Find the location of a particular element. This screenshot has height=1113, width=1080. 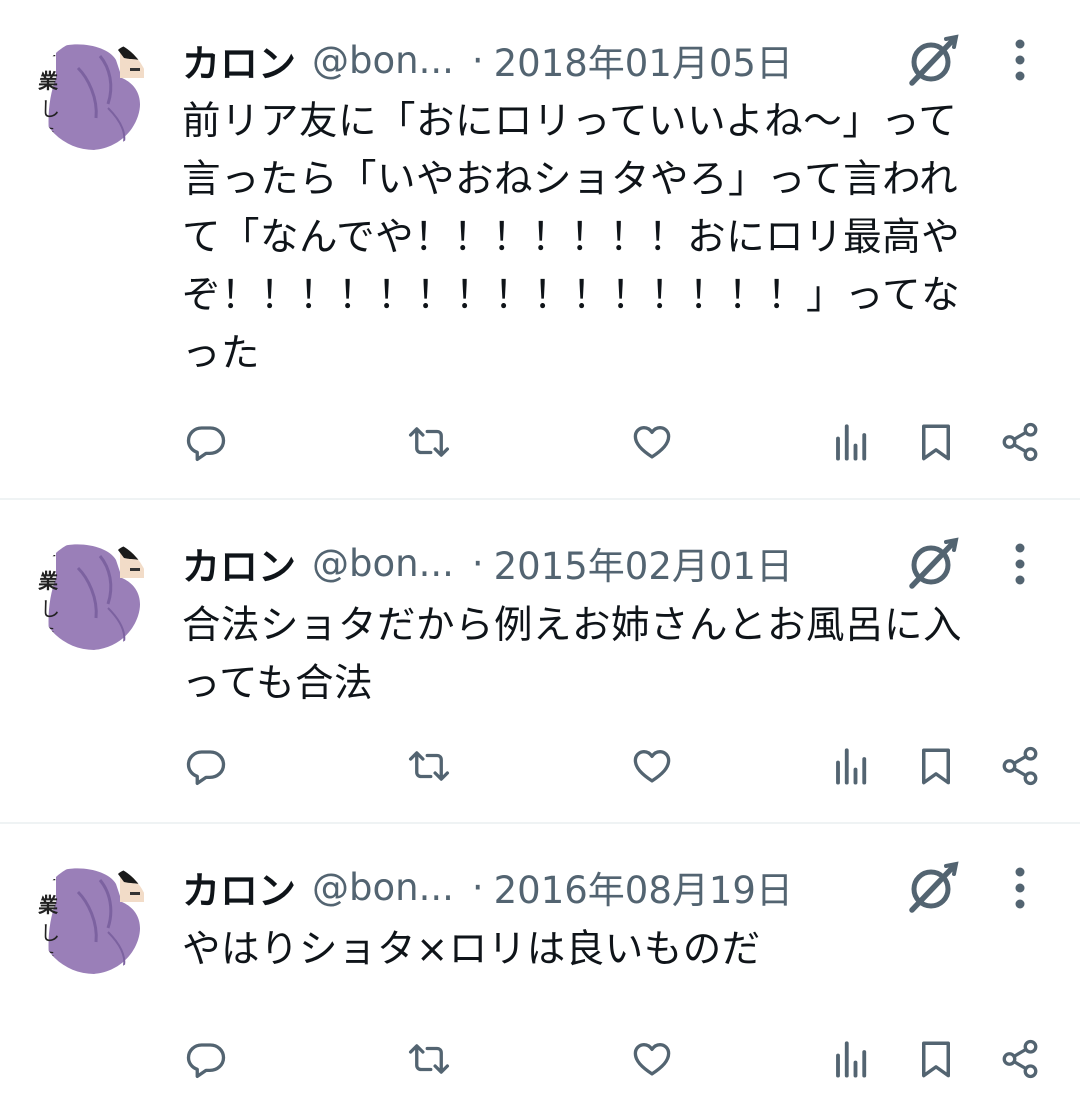

tweet-date: 2015年02月01日 is located at coordinates (643, 563).